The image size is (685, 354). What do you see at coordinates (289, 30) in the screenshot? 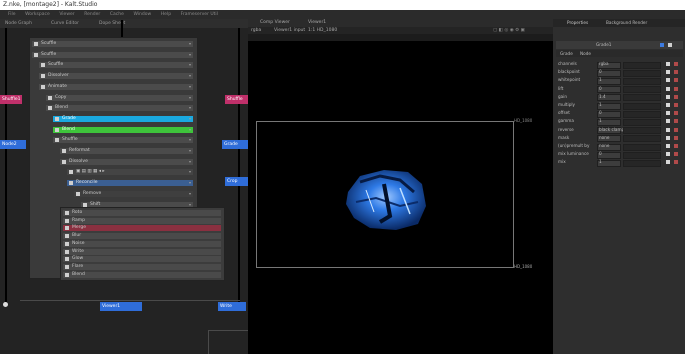
I see `viewer-input-select: Viewer1 input` at bounding box center [289, 30].